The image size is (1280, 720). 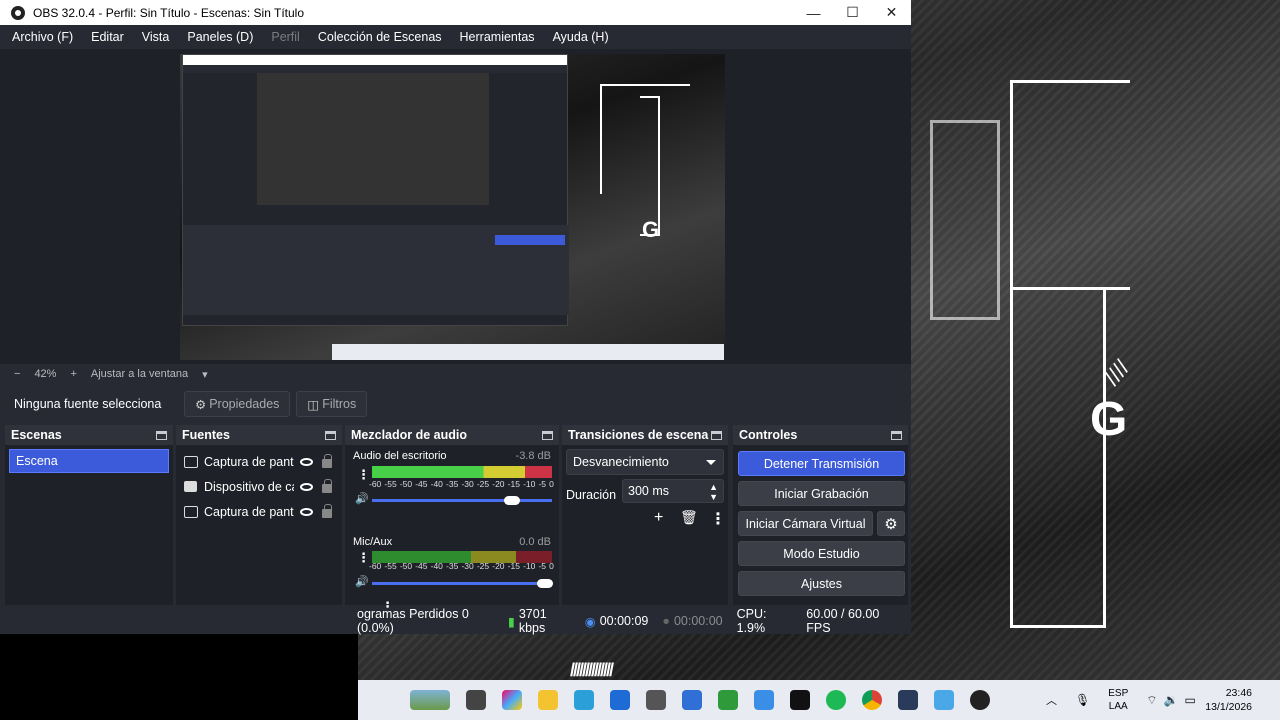 What do you see at coordinates (718, 519) in the screenshot?
I see `kebab-menu-icon: ⋮` at bounding box center [718, 519].